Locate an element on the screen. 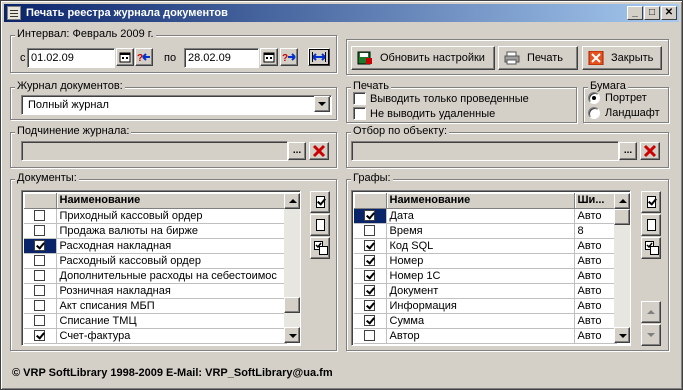 The height and width of the screenshot is (390, 683). minimize-button: _ is located at coordinates (635, 13).